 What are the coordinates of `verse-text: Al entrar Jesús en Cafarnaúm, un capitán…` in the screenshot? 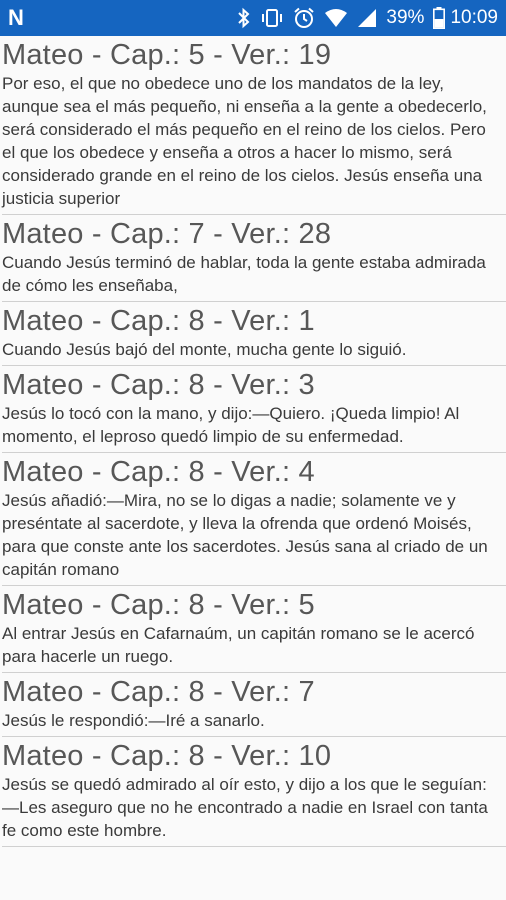 It's located at (238, 645).